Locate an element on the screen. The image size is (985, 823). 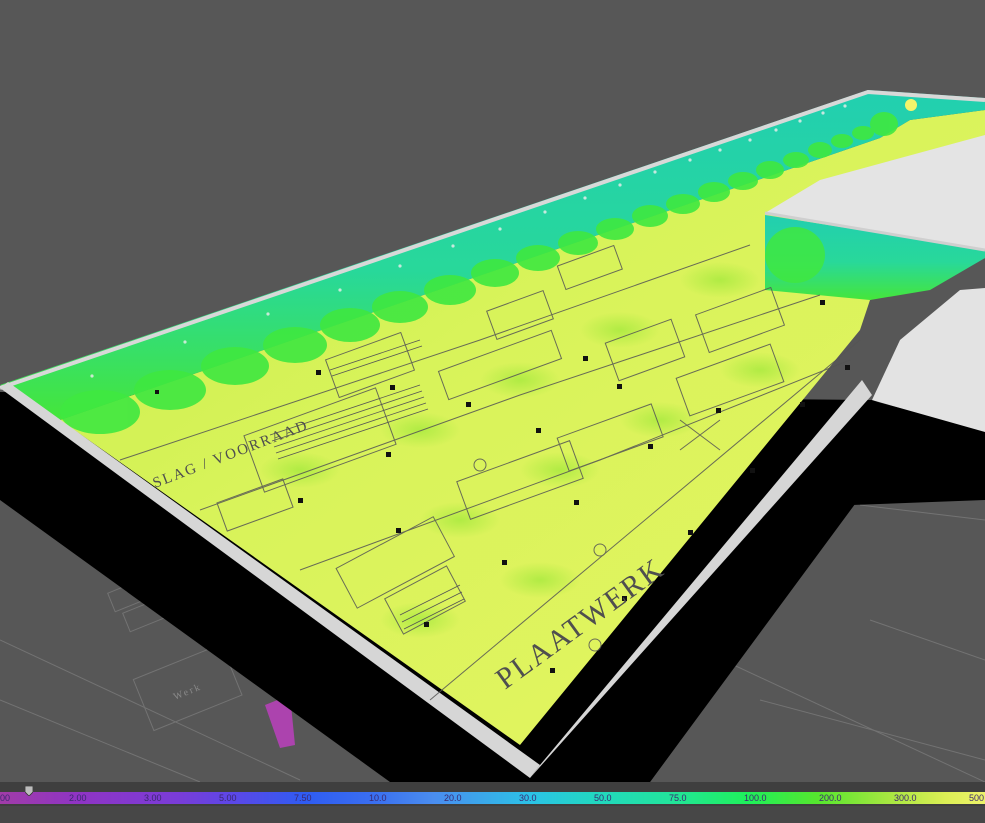
inner-room-hotspot is located at coordinates (795, 255).